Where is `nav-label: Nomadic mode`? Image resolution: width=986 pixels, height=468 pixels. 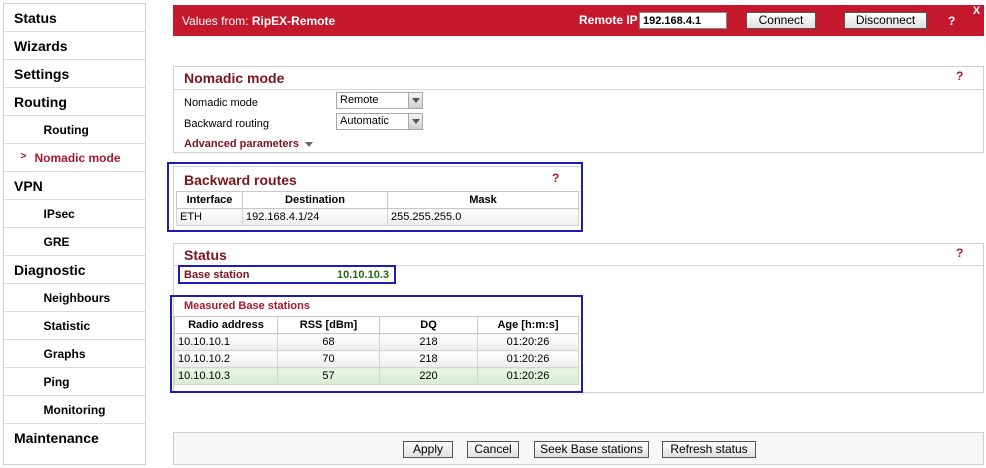
nav-label: Nomadic mode is located at coordinates (77, 157).